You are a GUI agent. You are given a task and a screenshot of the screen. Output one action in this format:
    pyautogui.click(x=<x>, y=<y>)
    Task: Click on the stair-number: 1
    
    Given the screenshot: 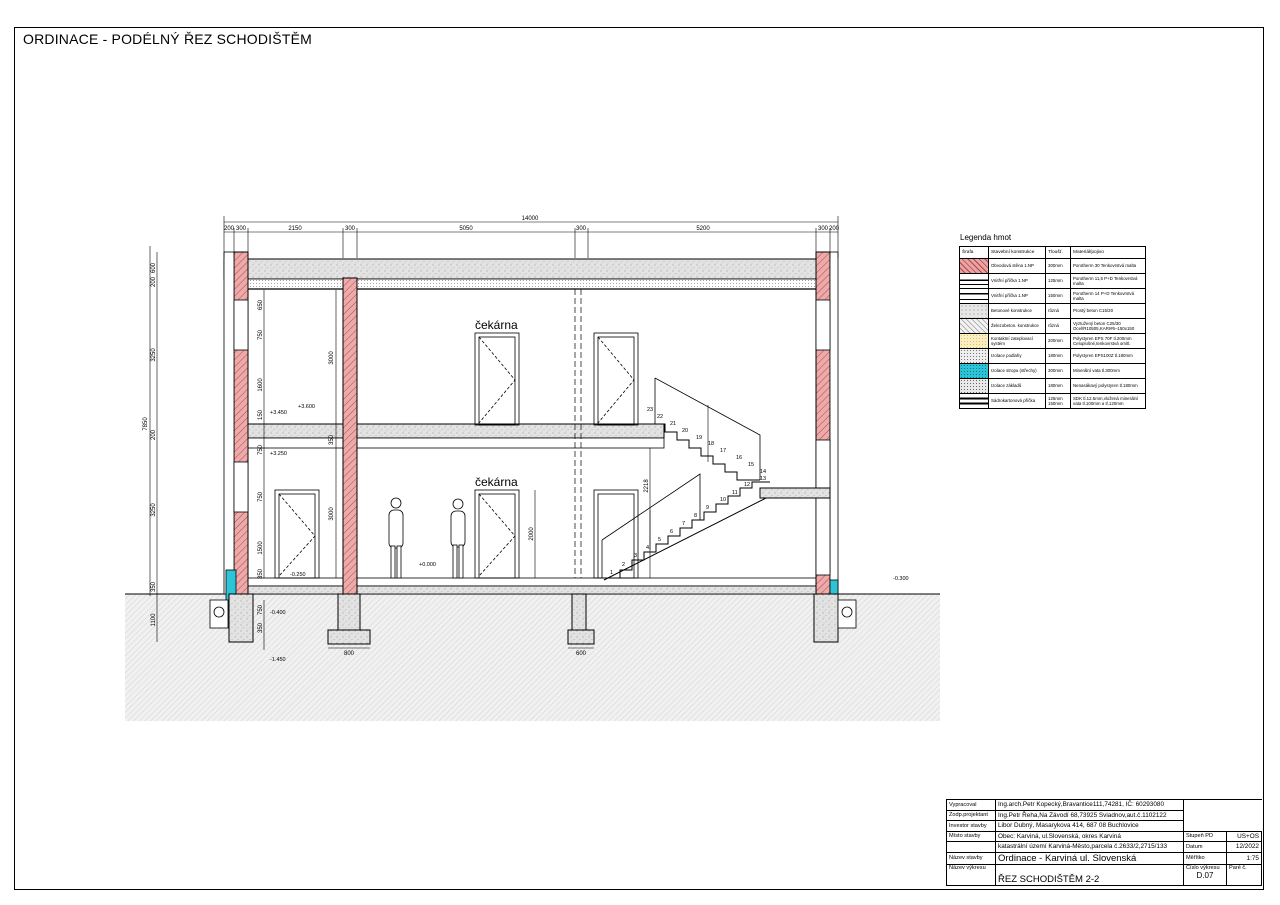 What is the action you would take?
    pyautogui.click(x=611, y=573)
    